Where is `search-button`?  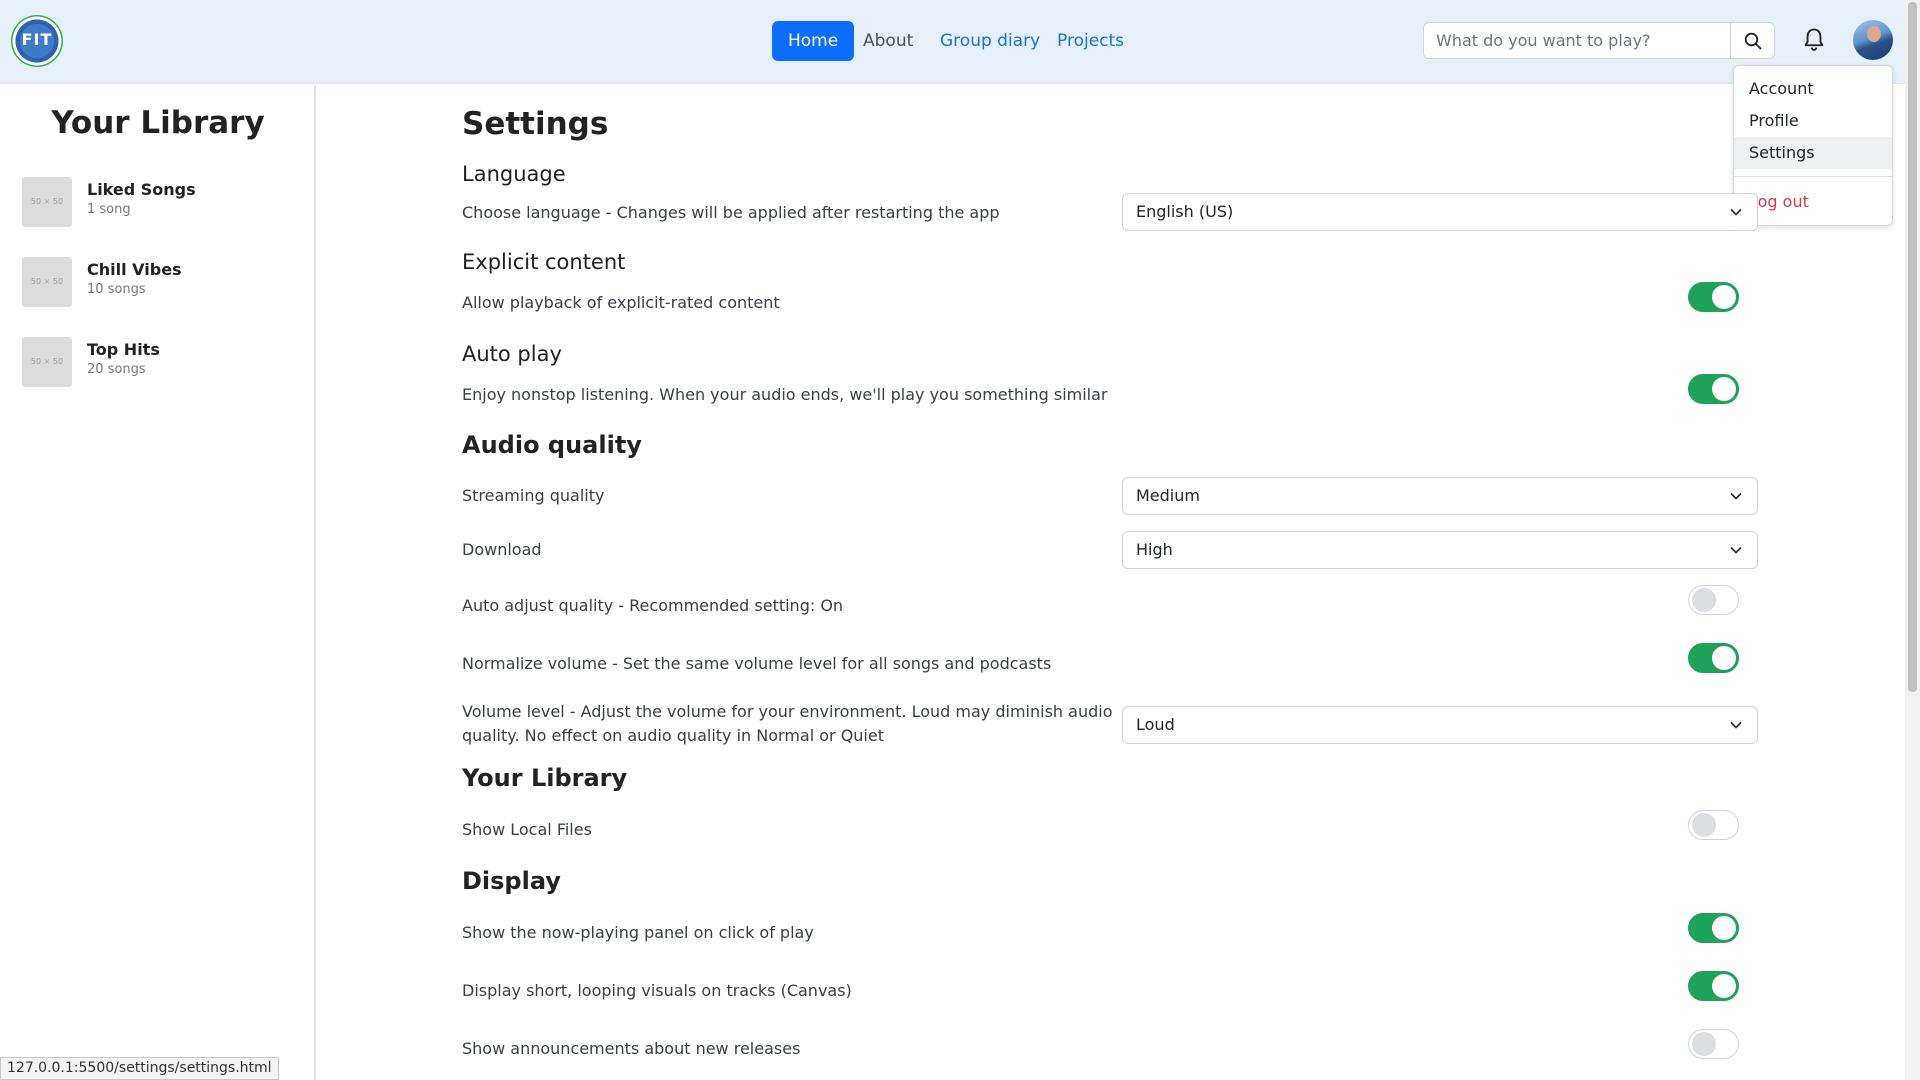 search-button is located at coordinates (1753, 40).